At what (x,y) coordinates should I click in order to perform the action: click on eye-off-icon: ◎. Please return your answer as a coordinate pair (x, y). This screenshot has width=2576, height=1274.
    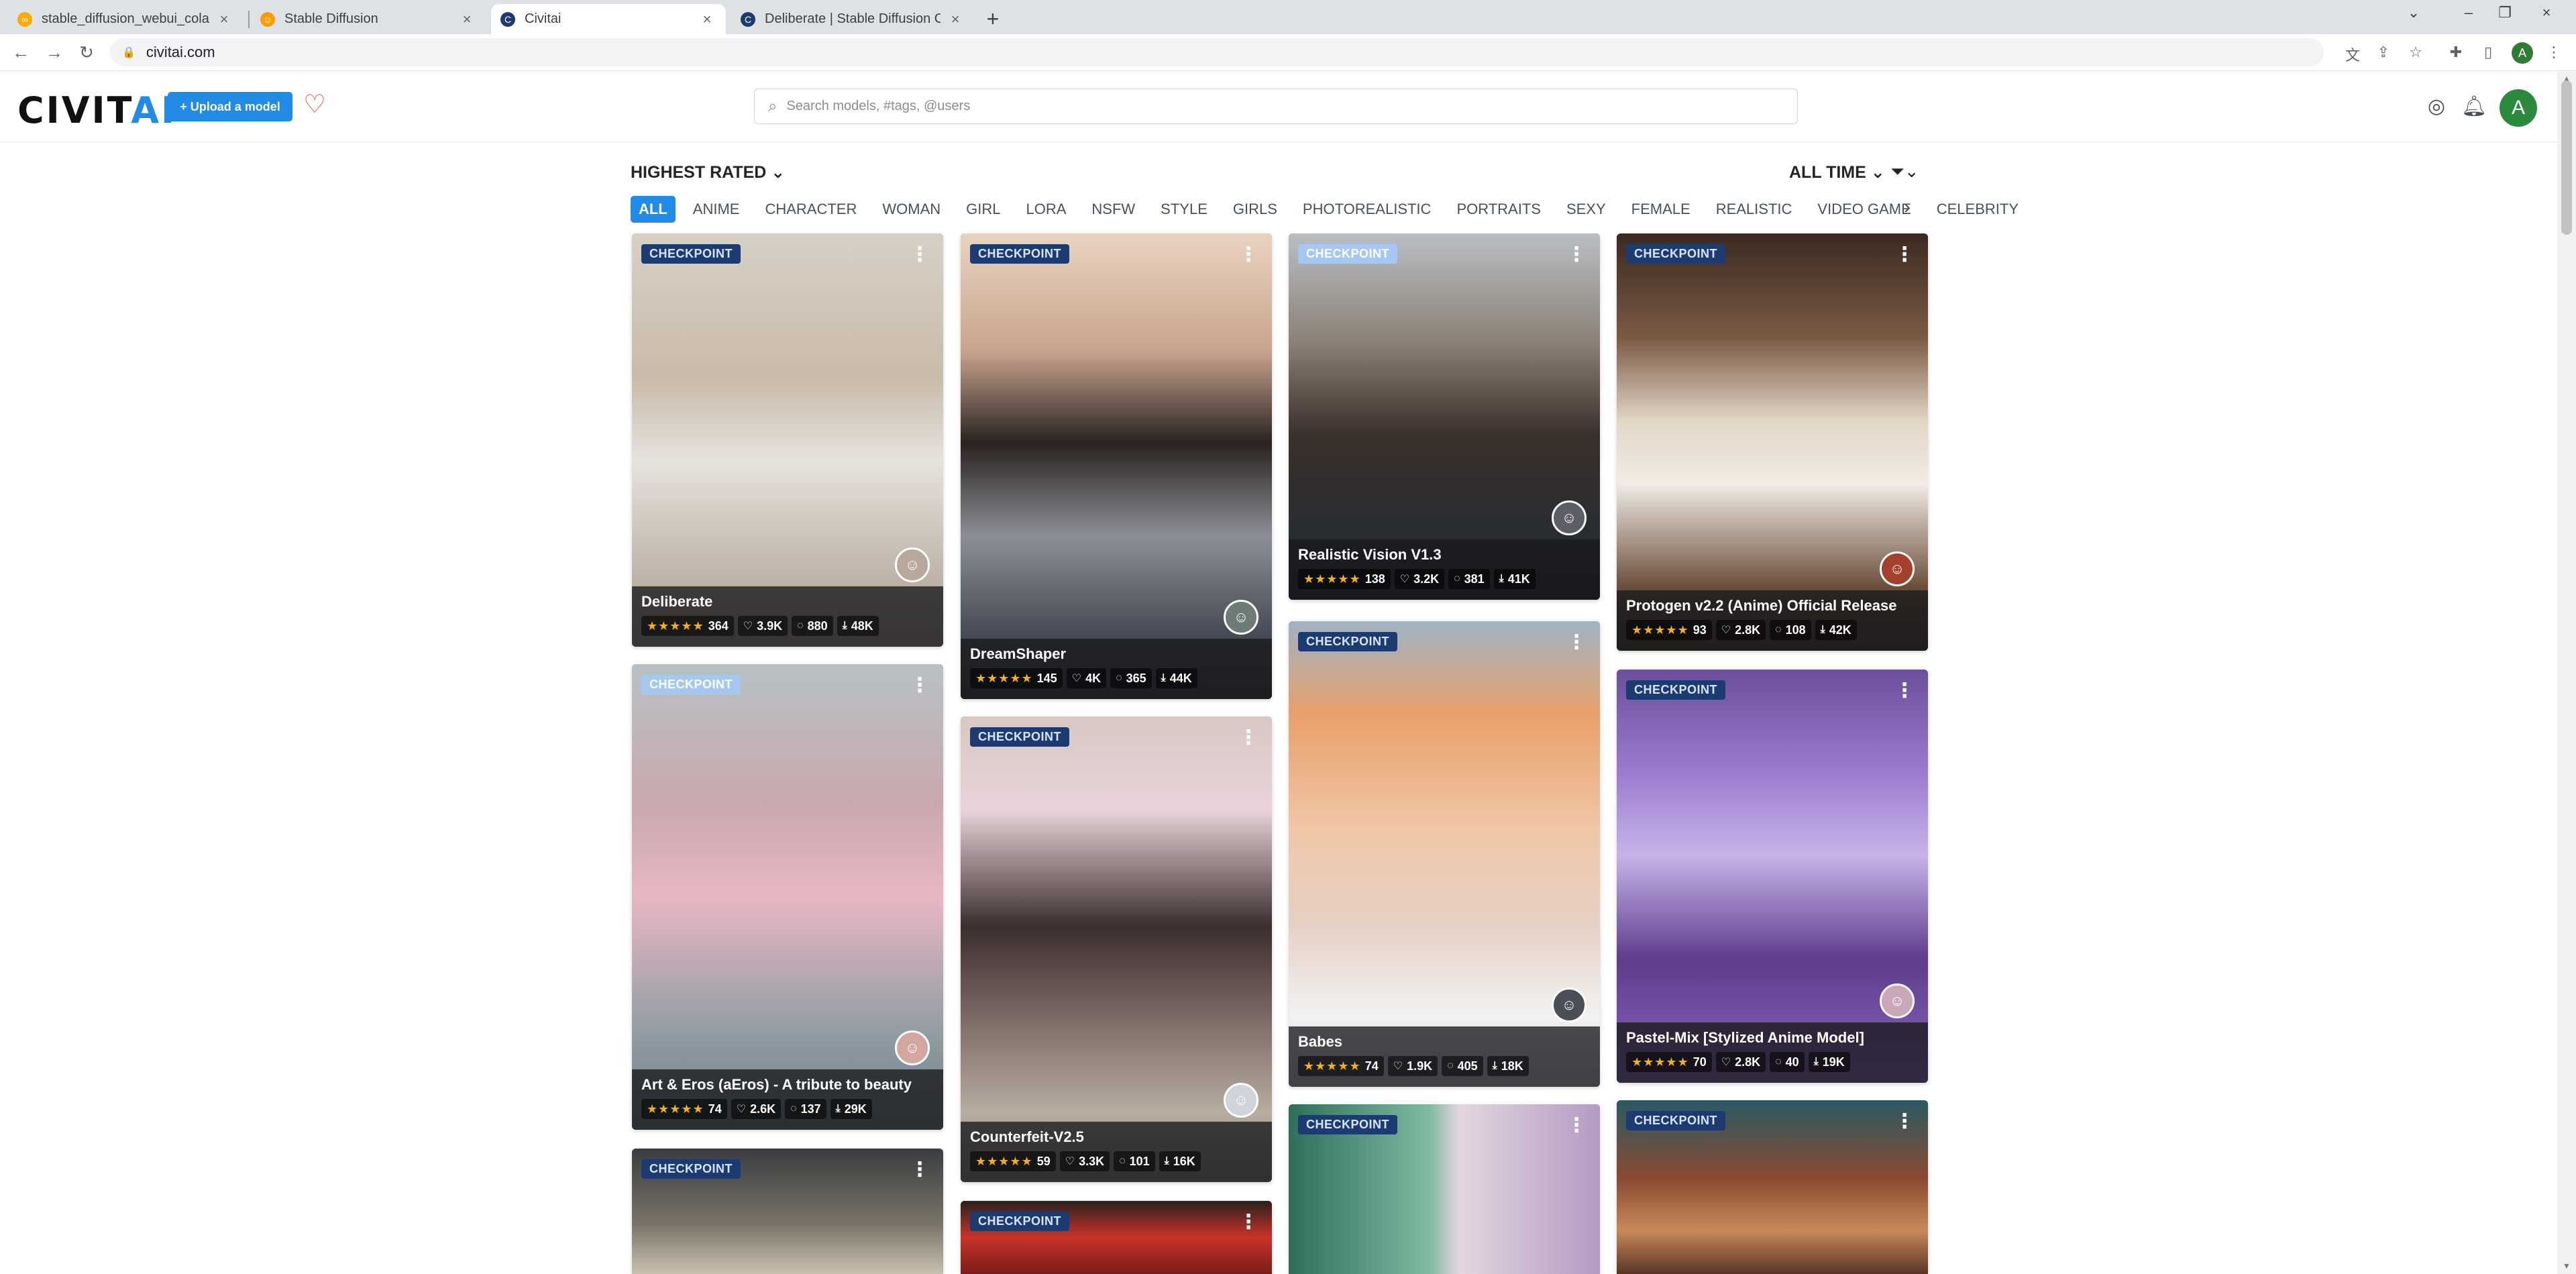
    Looking at the image, I should click on (2436, 107).